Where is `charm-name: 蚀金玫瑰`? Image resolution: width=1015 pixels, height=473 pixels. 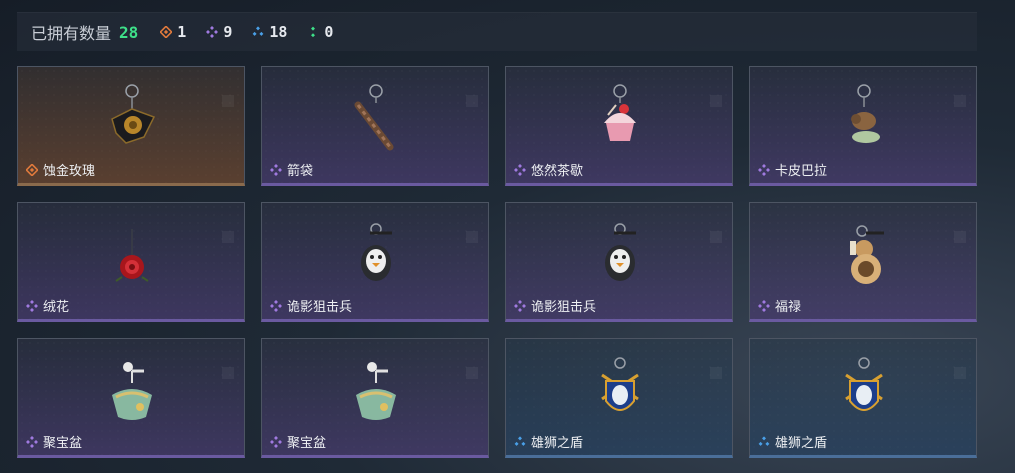
charm-name: 蚀金玫瑰 is located at coordinates (69, 170).